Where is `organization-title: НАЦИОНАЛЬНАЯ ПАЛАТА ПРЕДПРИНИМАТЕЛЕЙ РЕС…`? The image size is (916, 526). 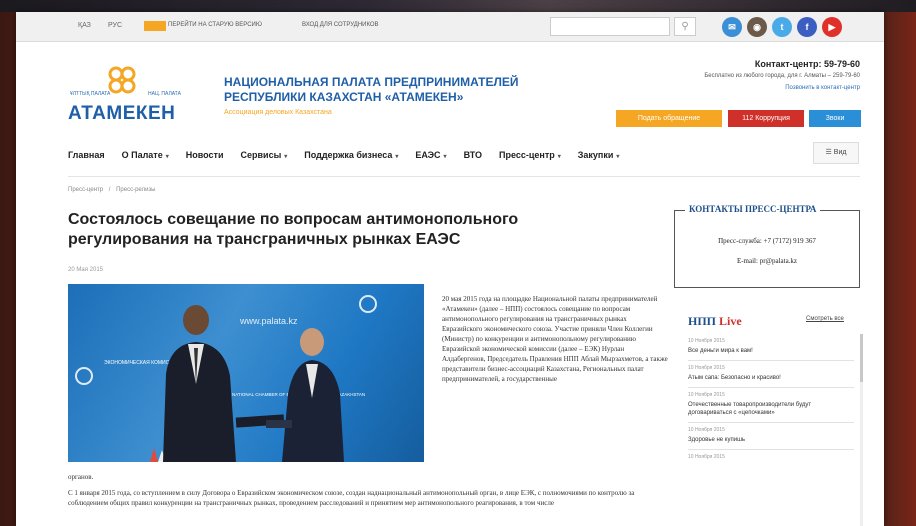 organization-title: НАЦИОНАЛЬНАЯ ПАЛАТА ПРЕДПРИНИМАТЕЛЕЙ РЕС… is located at coordinates (371, 89).